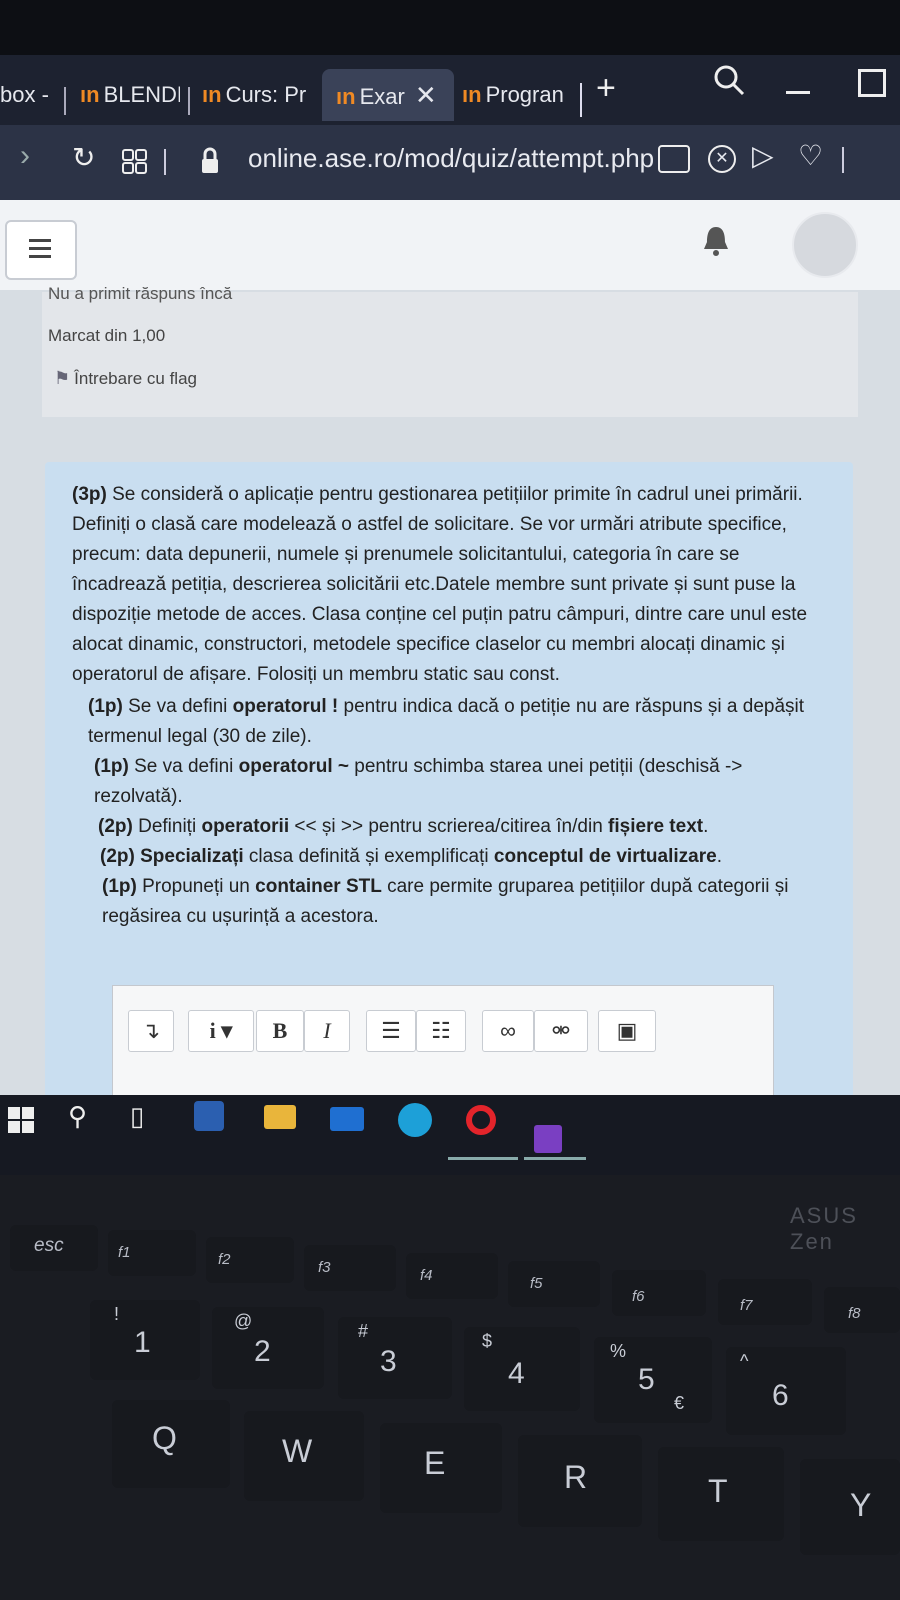 The image size is (900, 1600). I want to click on flag-question-link: ⚑ Întrebare cu flag, so click(125, 378).